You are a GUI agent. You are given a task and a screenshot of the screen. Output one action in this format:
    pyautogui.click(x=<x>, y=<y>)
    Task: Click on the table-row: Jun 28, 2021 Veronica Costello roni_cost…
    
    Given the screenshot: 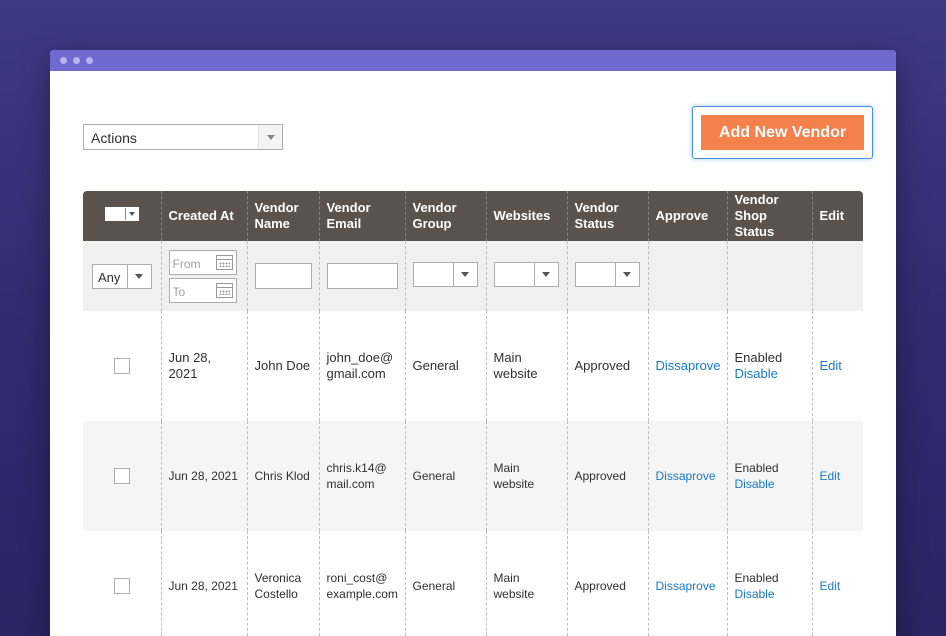 What is the action you would take?
    pyautogui.click(x=473, y=583)
    